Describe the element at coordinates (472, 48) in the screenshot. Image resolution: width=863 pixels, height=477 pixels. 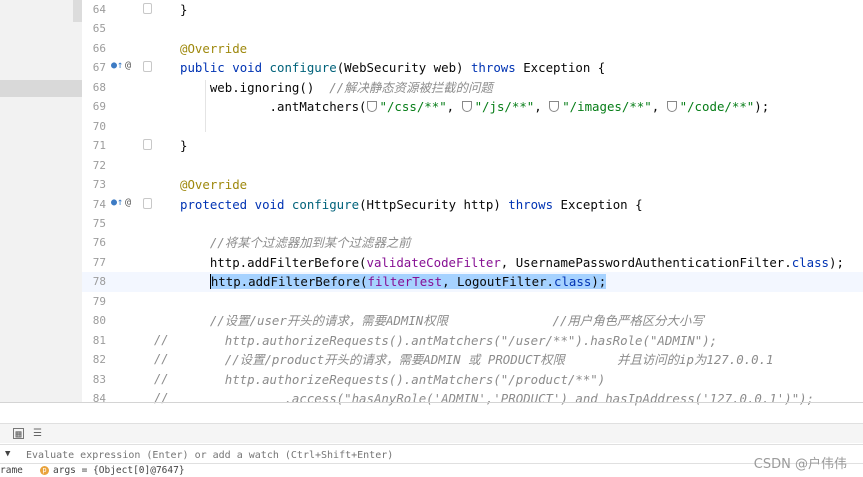
I see `code-line: 66 @Override` at that location.